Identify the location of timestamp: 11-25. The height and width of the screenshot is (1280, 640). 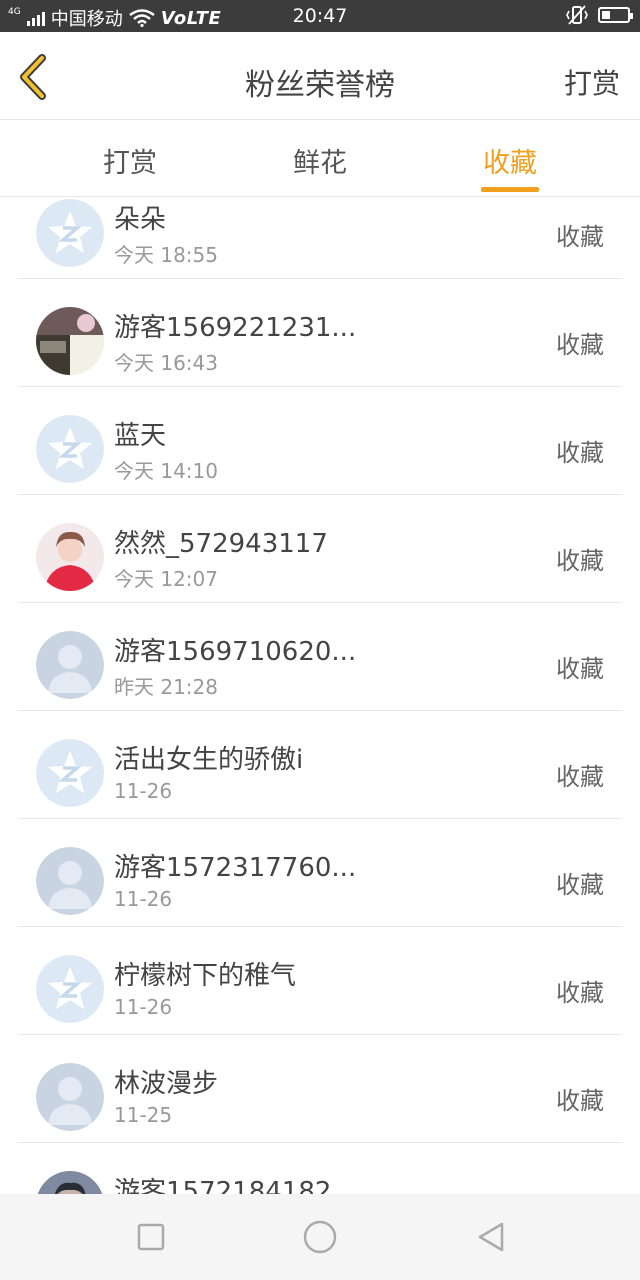
(143, 1115).